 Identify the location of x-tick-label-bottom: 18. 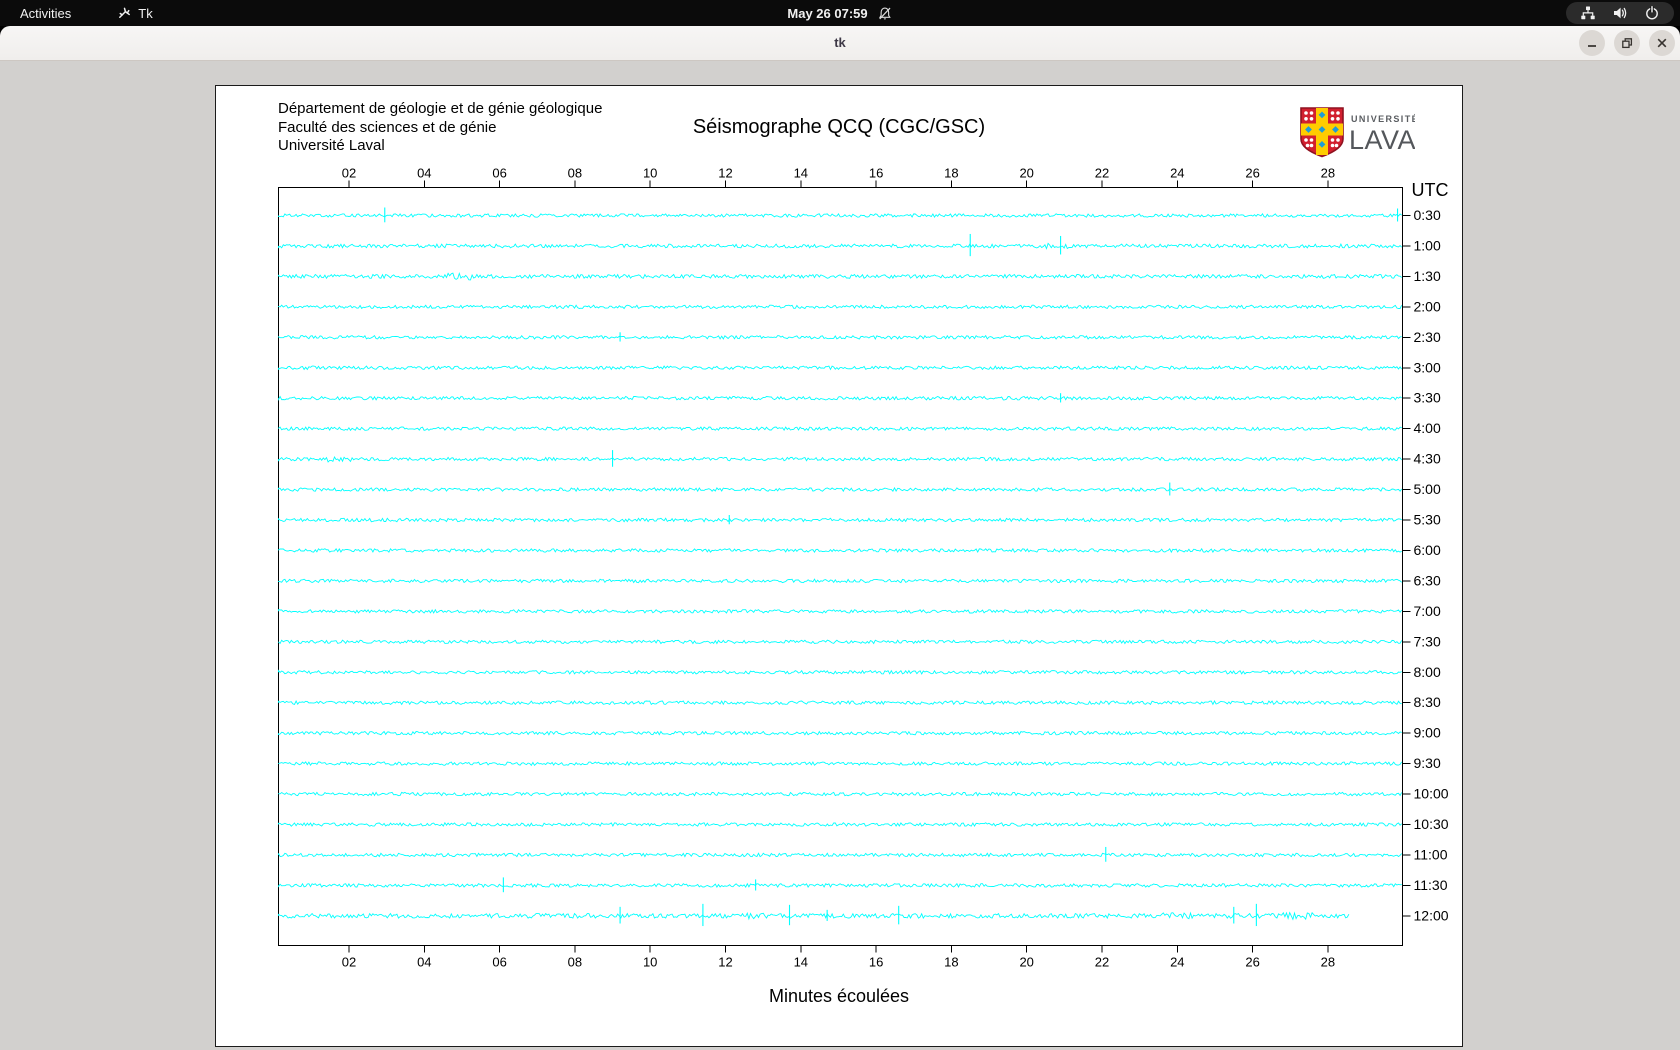
(951, 962).